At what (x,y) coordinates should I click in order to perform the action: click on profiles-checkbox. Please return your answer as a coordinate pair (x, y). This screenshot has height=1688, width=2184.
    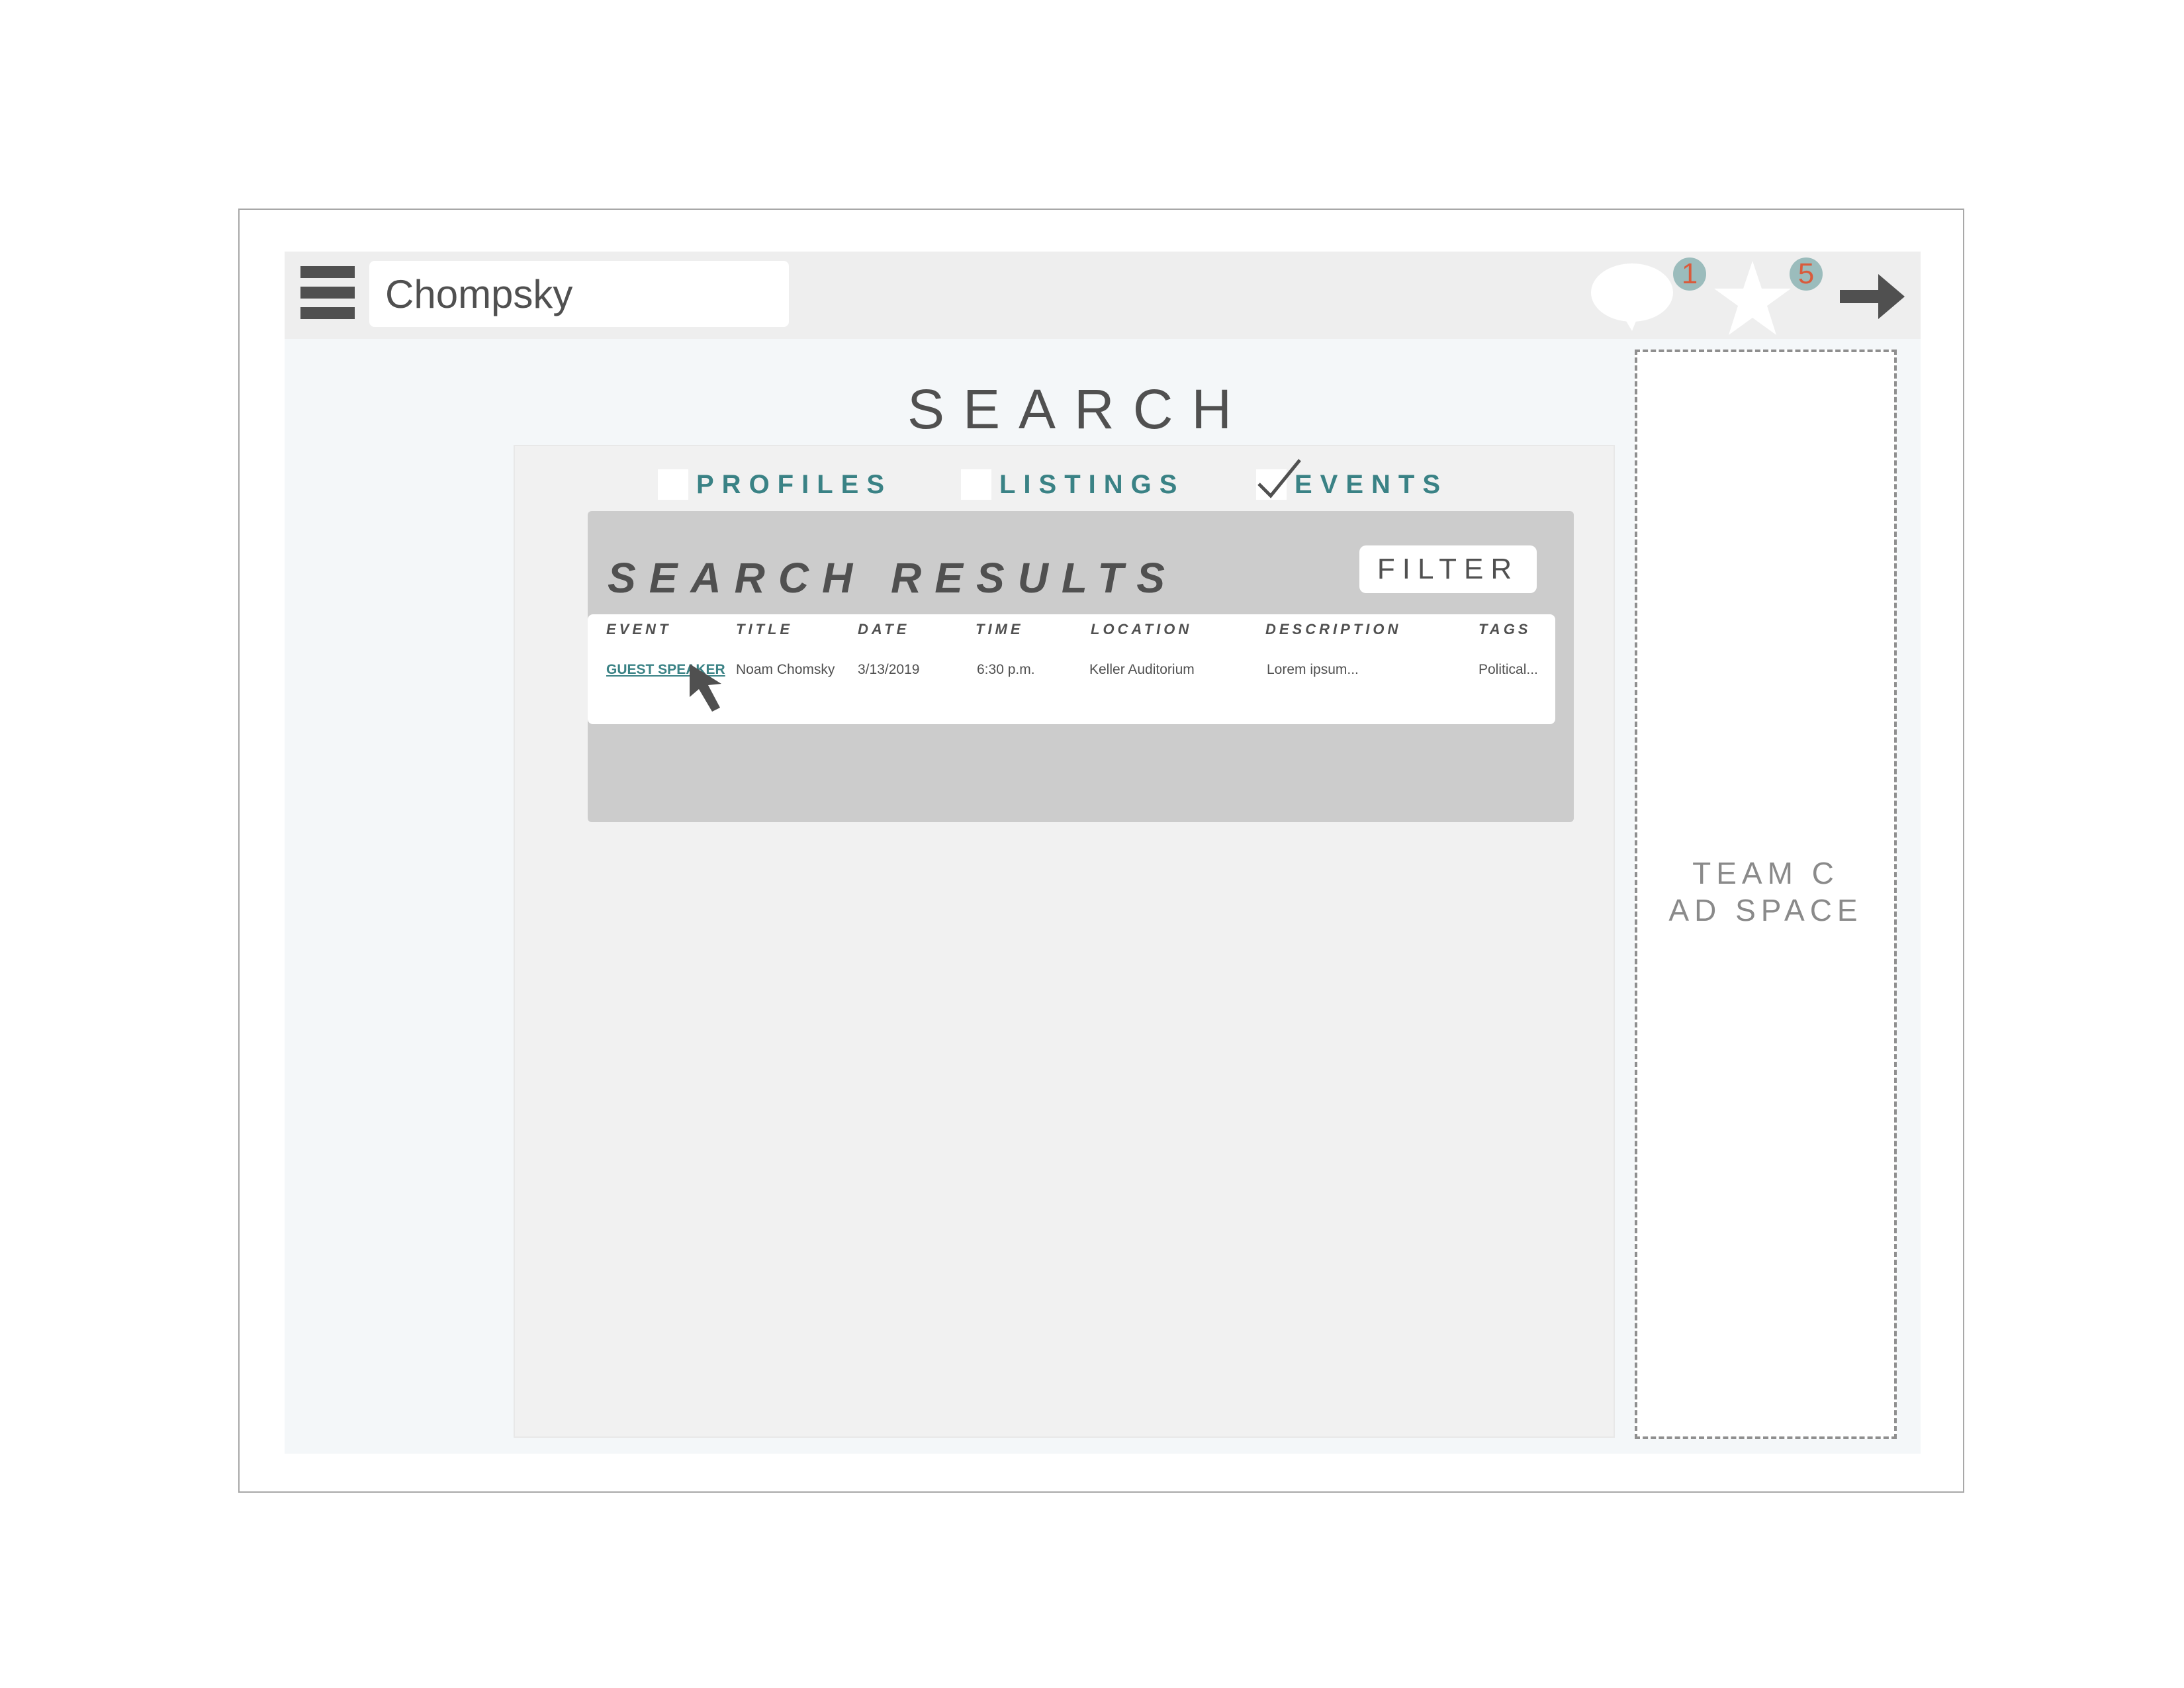
    Looking at the image, I should click on (673, 484).